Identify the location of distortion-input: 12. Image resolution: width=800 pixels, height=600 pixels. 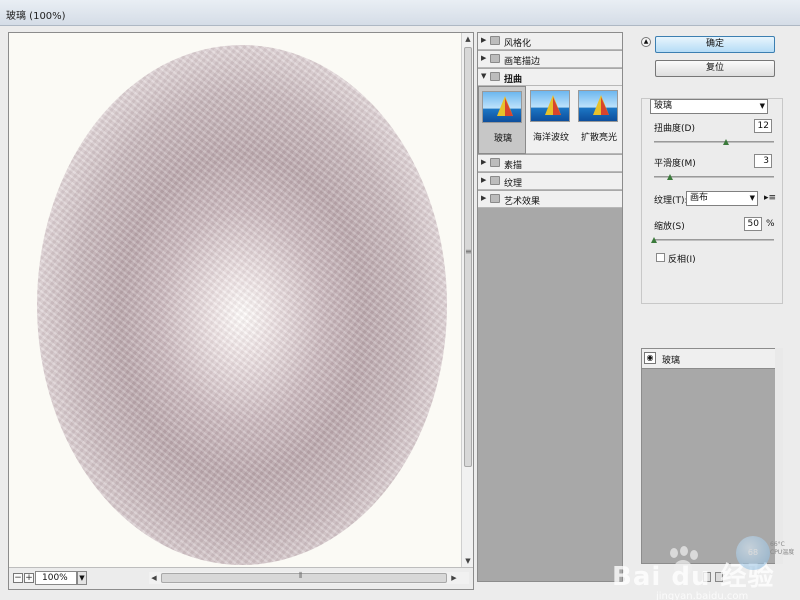
(763, 126).